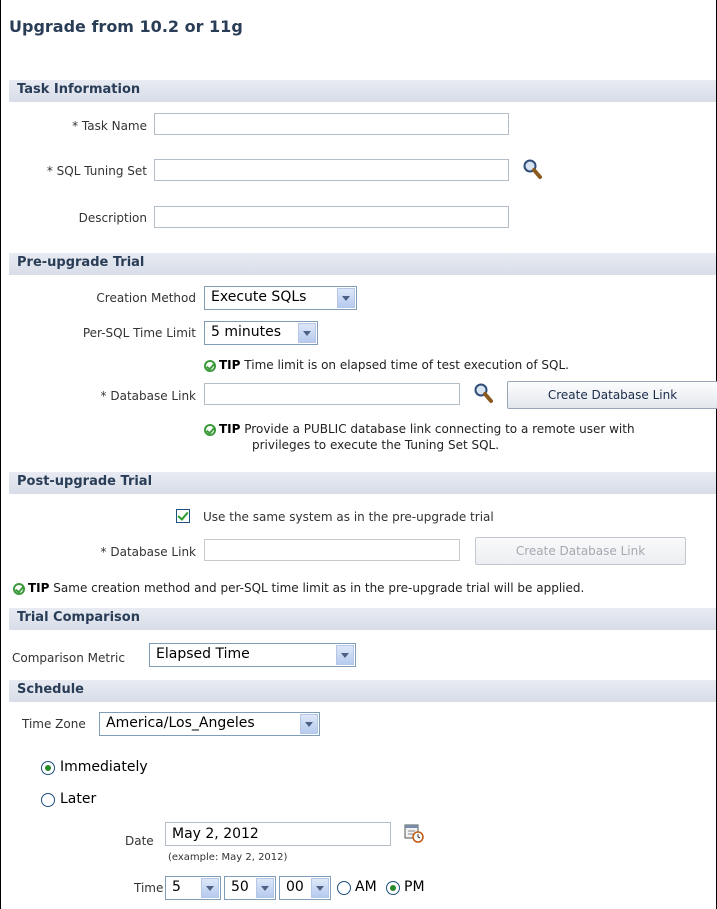 The height and width of the screenshot is (909, 717). What do you see at coordinates (139, 333) in the screenshot?
I see `time-limit-label: Per-SQL Time Limit` at bounding box center [139, 333].